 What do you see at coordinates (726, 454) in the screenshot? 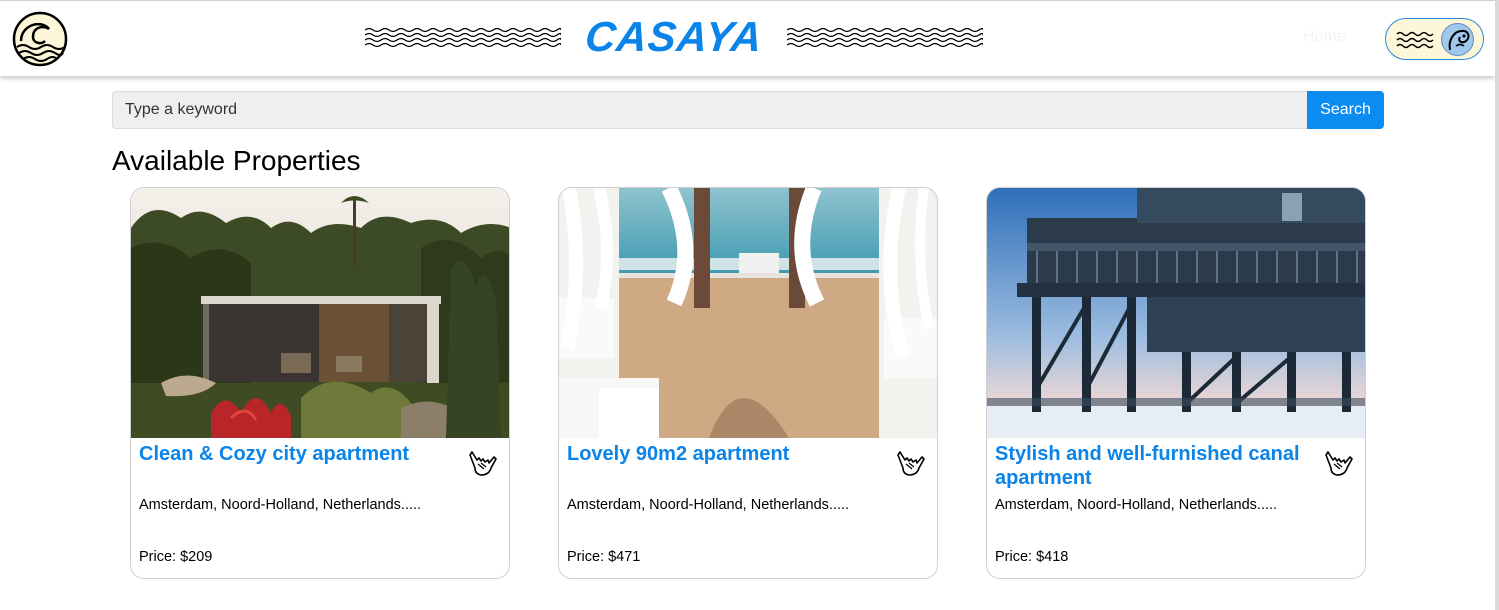
I see `property-title: Lovely 90m2 apartment` at bounding box center [726, 454].